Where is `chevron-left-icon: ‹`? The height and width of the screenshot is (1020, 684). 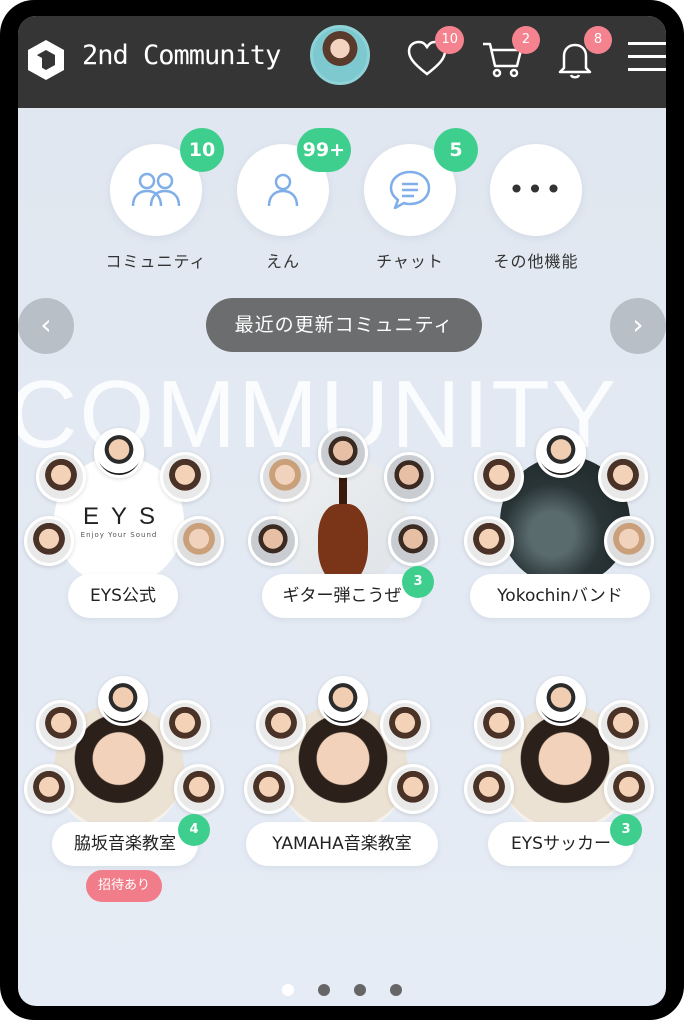
chevron-left-icon: ‹ is located at coordinates (46, 324).